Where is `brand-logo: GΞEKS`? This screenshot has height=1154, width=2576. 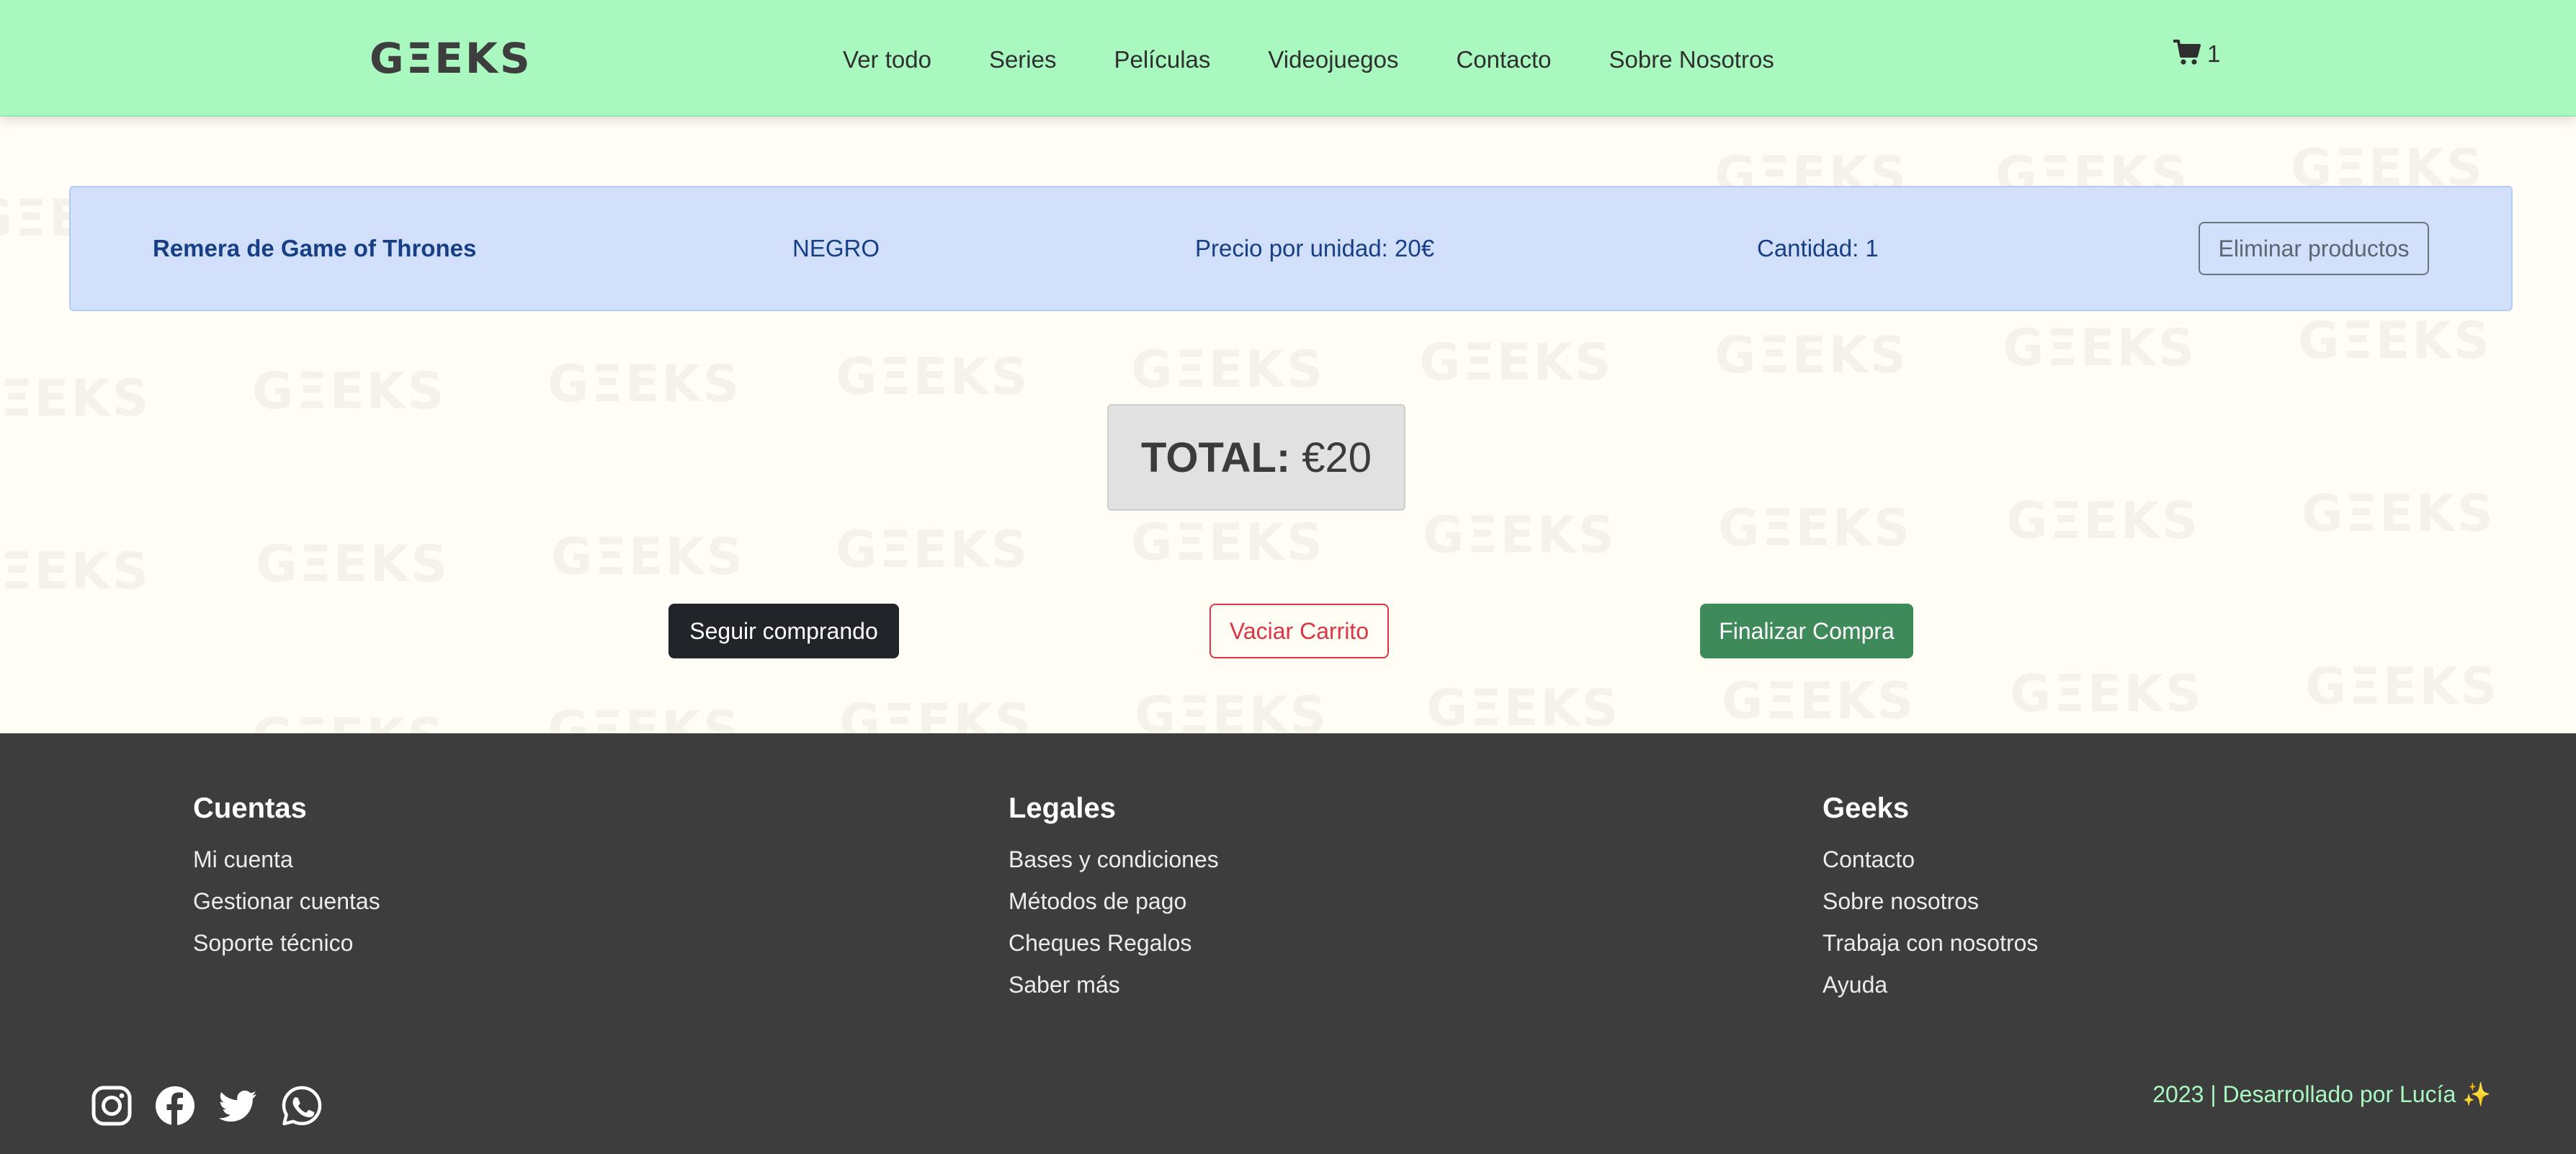
brand-logo: GΞEKS is located at coordinates (451, 58).